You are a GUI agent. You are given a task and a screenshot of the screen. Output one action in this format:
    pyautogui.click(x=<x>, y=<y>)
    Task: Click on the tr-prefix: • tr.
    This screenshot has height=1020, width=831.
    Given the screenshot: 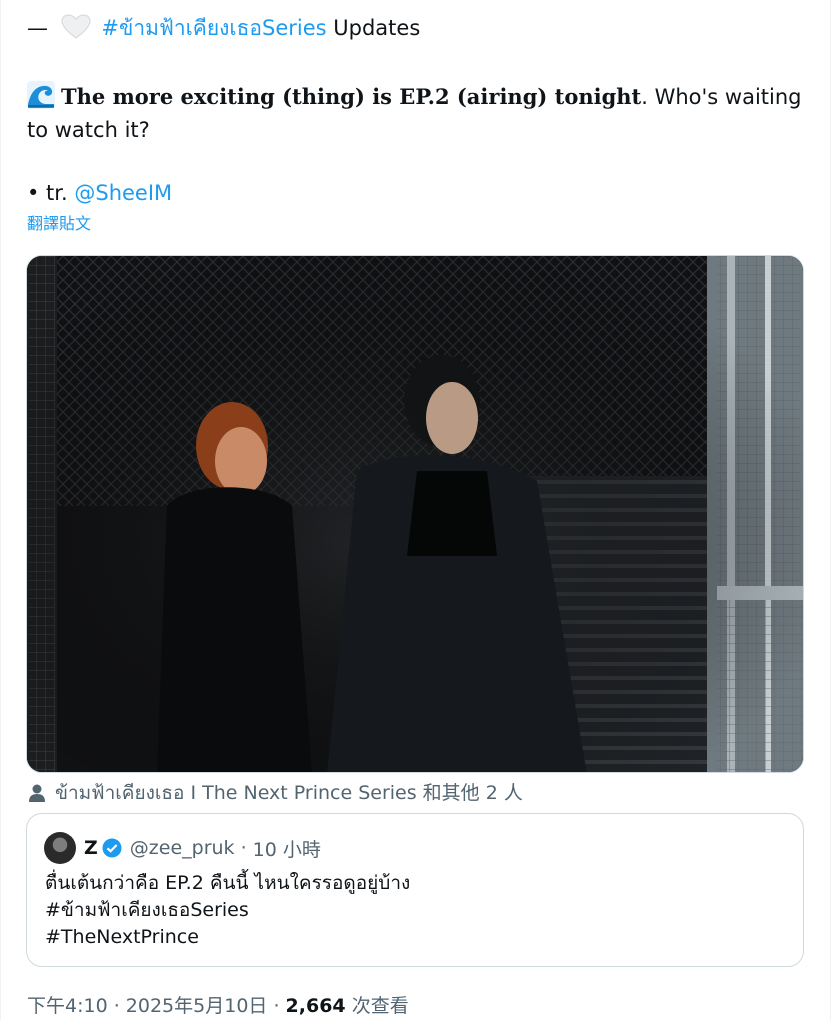 What is the action you would take?
    pyautogui.click(x=47, y=193)
    